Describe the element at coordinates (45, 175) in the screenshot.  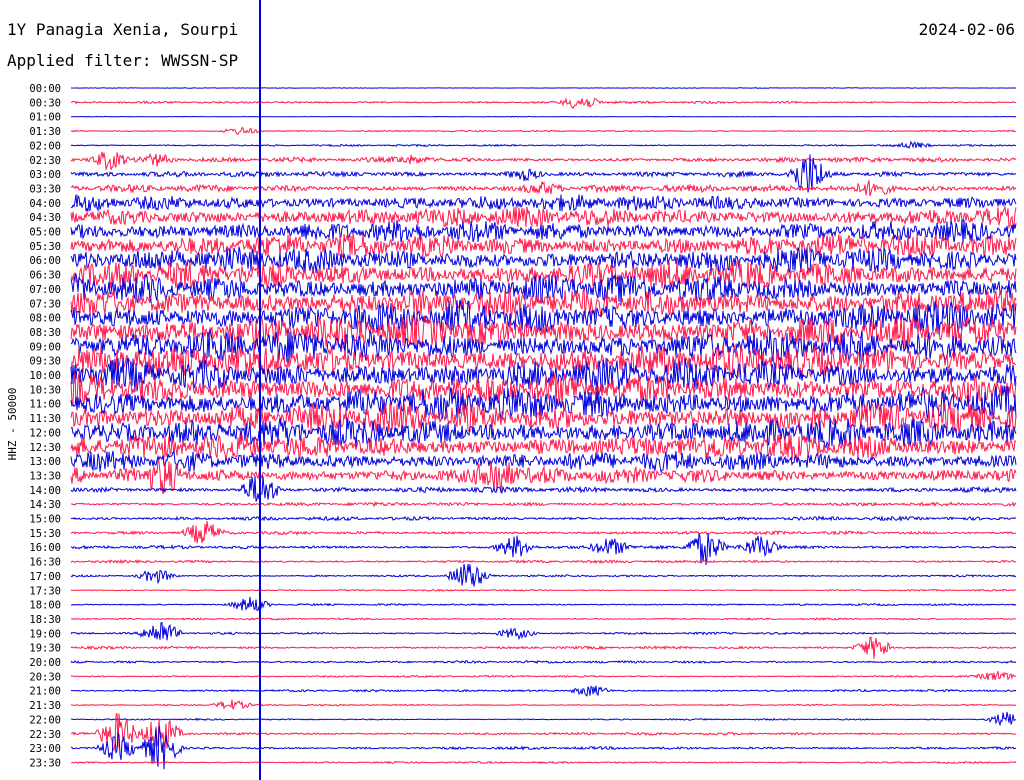
I see `time-label: 03:00` at that location.